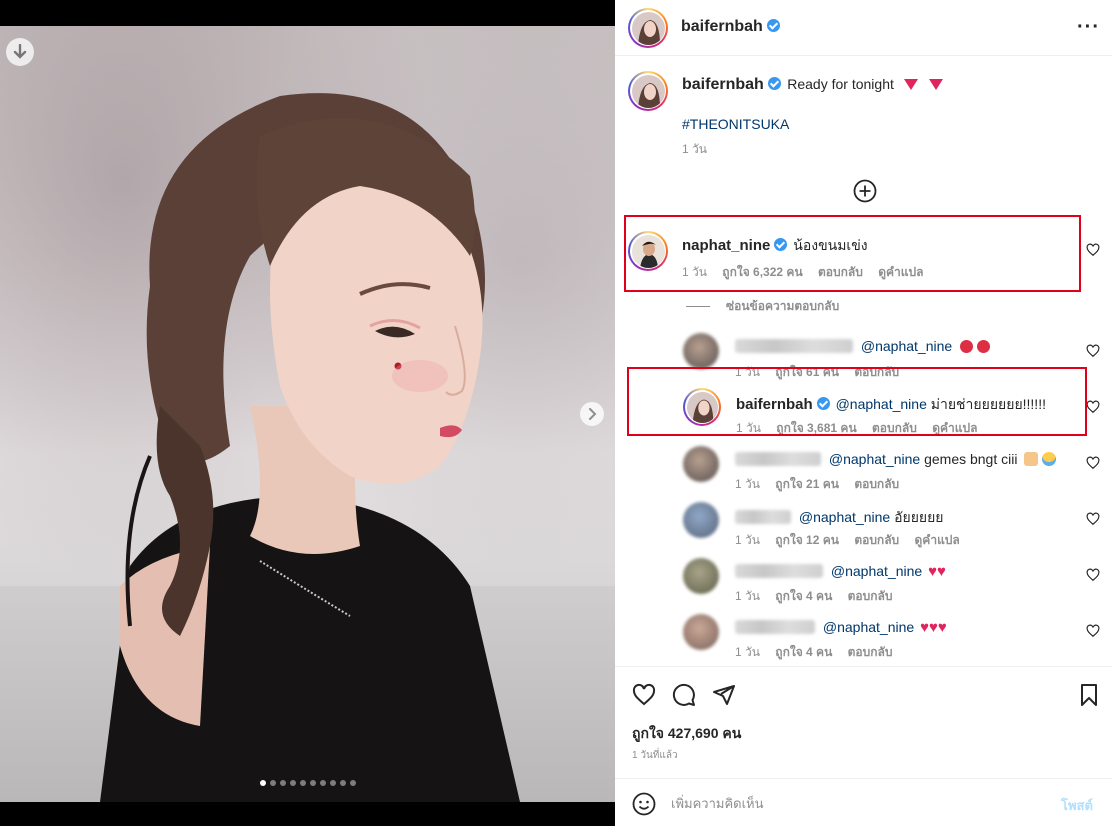  What do you see at coordinates (686, 734) in the screenshot?
I see `likes-count: ถูกใจ 427,690 คน` at bounding box center [686, 734].